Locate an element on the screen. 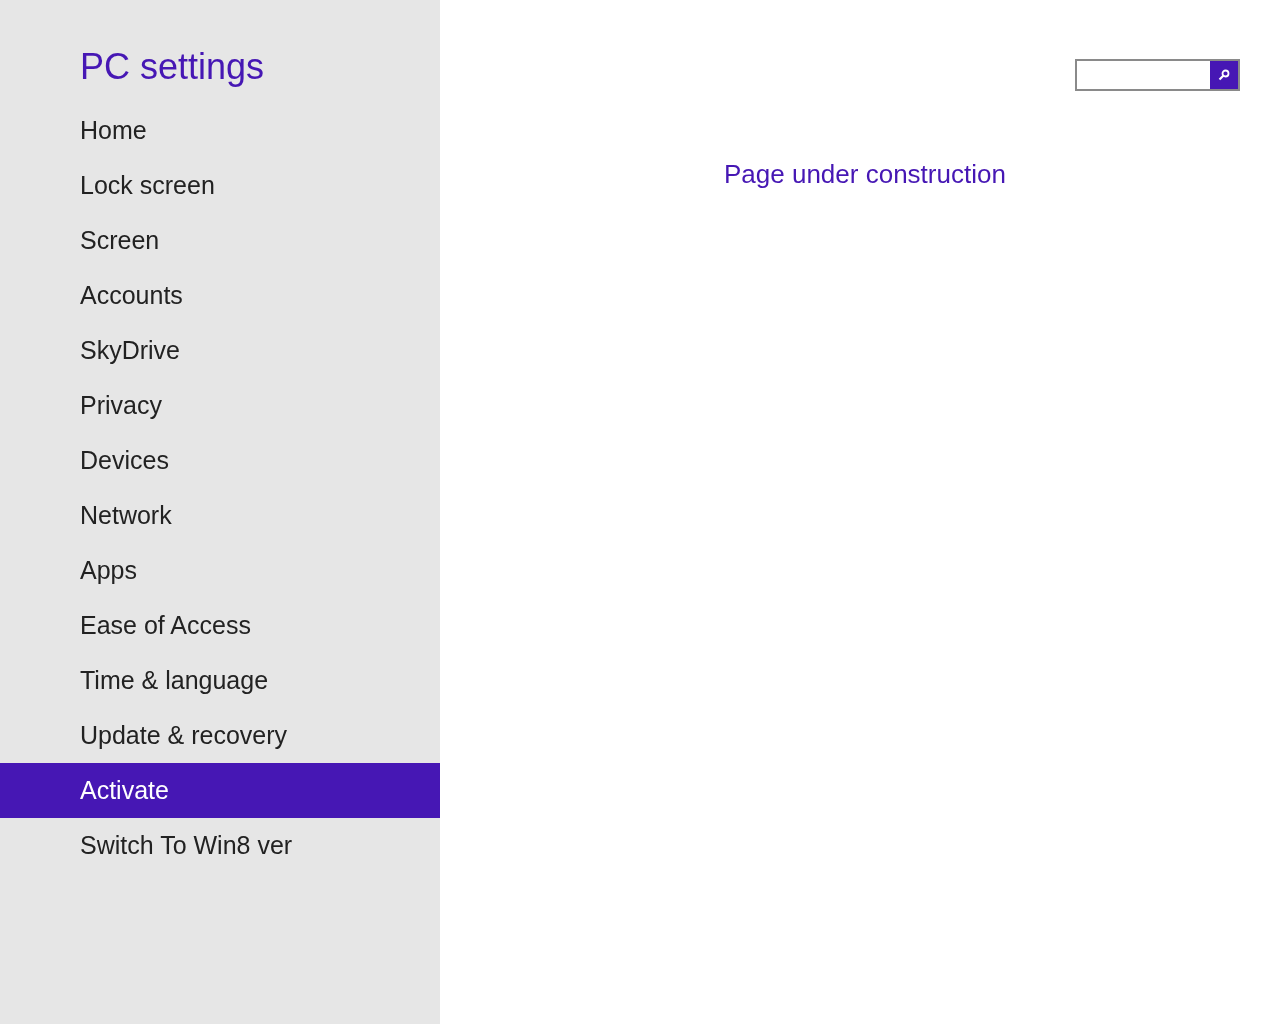 The image size is (1280, 1024). sidebar-item: Ease of Access is located at coordinates (220, 625).